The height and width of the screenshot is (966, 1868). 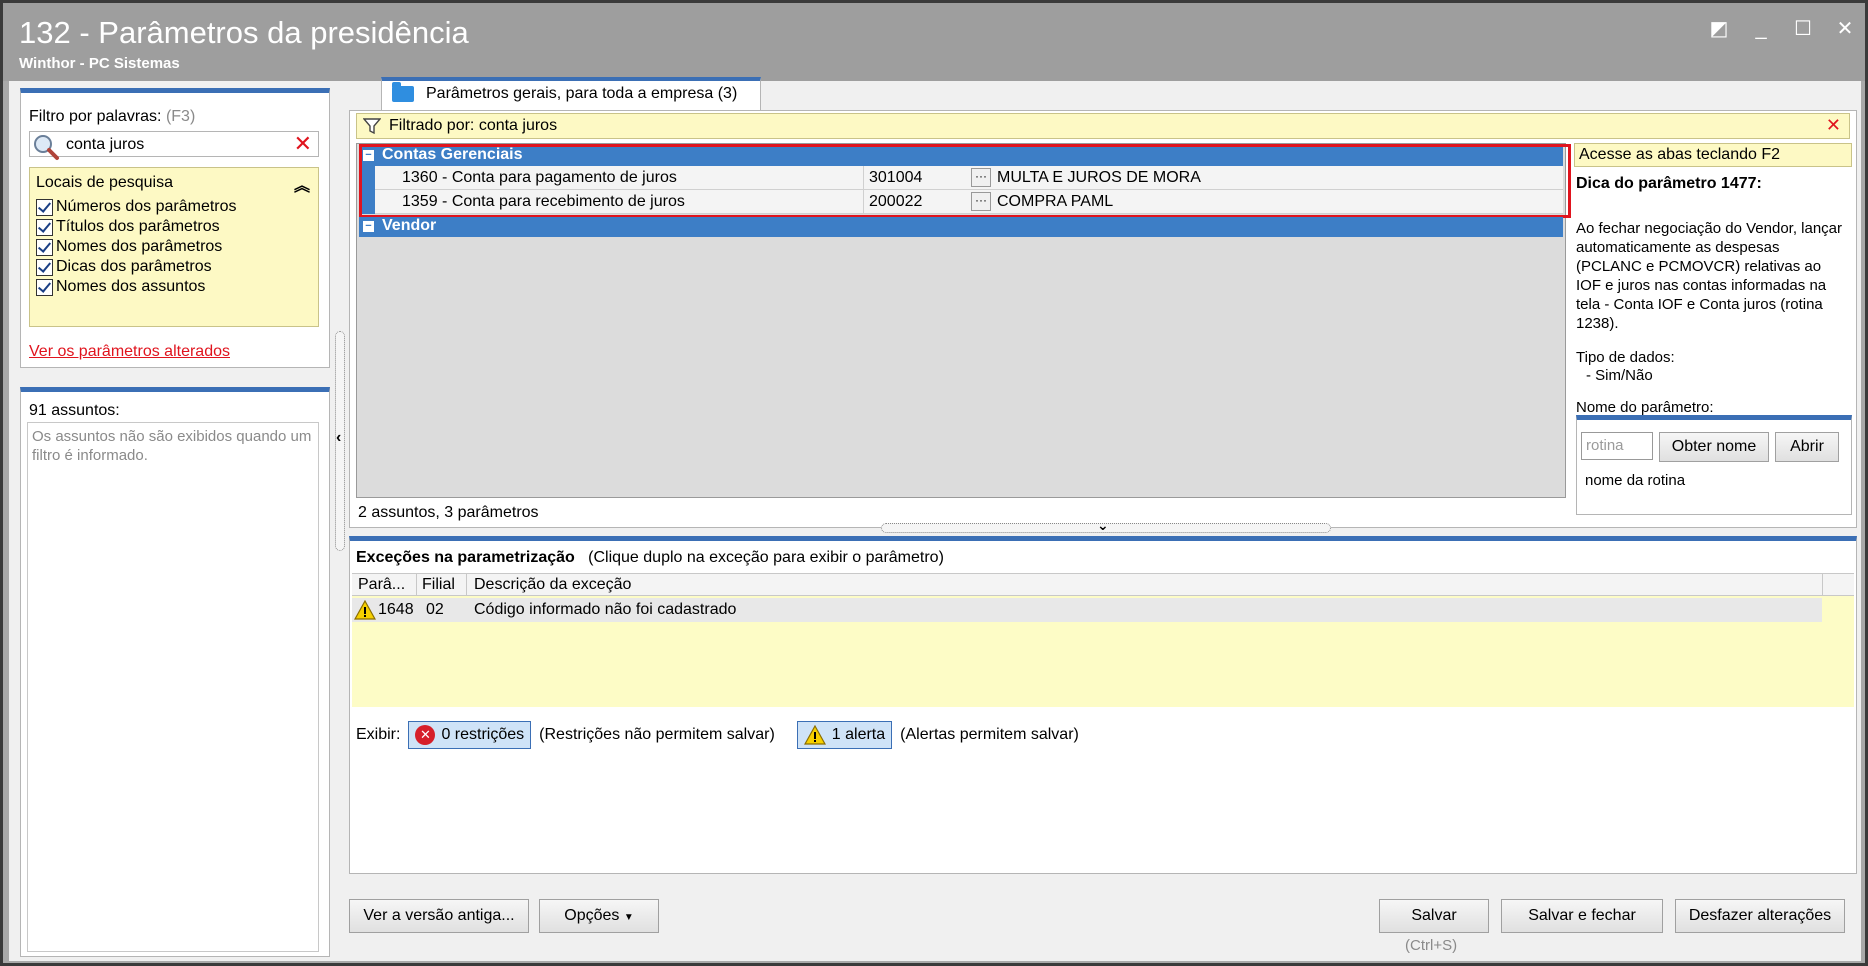 What do you see at coordinates (1714, 447) in the screenshot?
I see `obter-nome-button: Obter nome` at bounding box center [1714, 447].